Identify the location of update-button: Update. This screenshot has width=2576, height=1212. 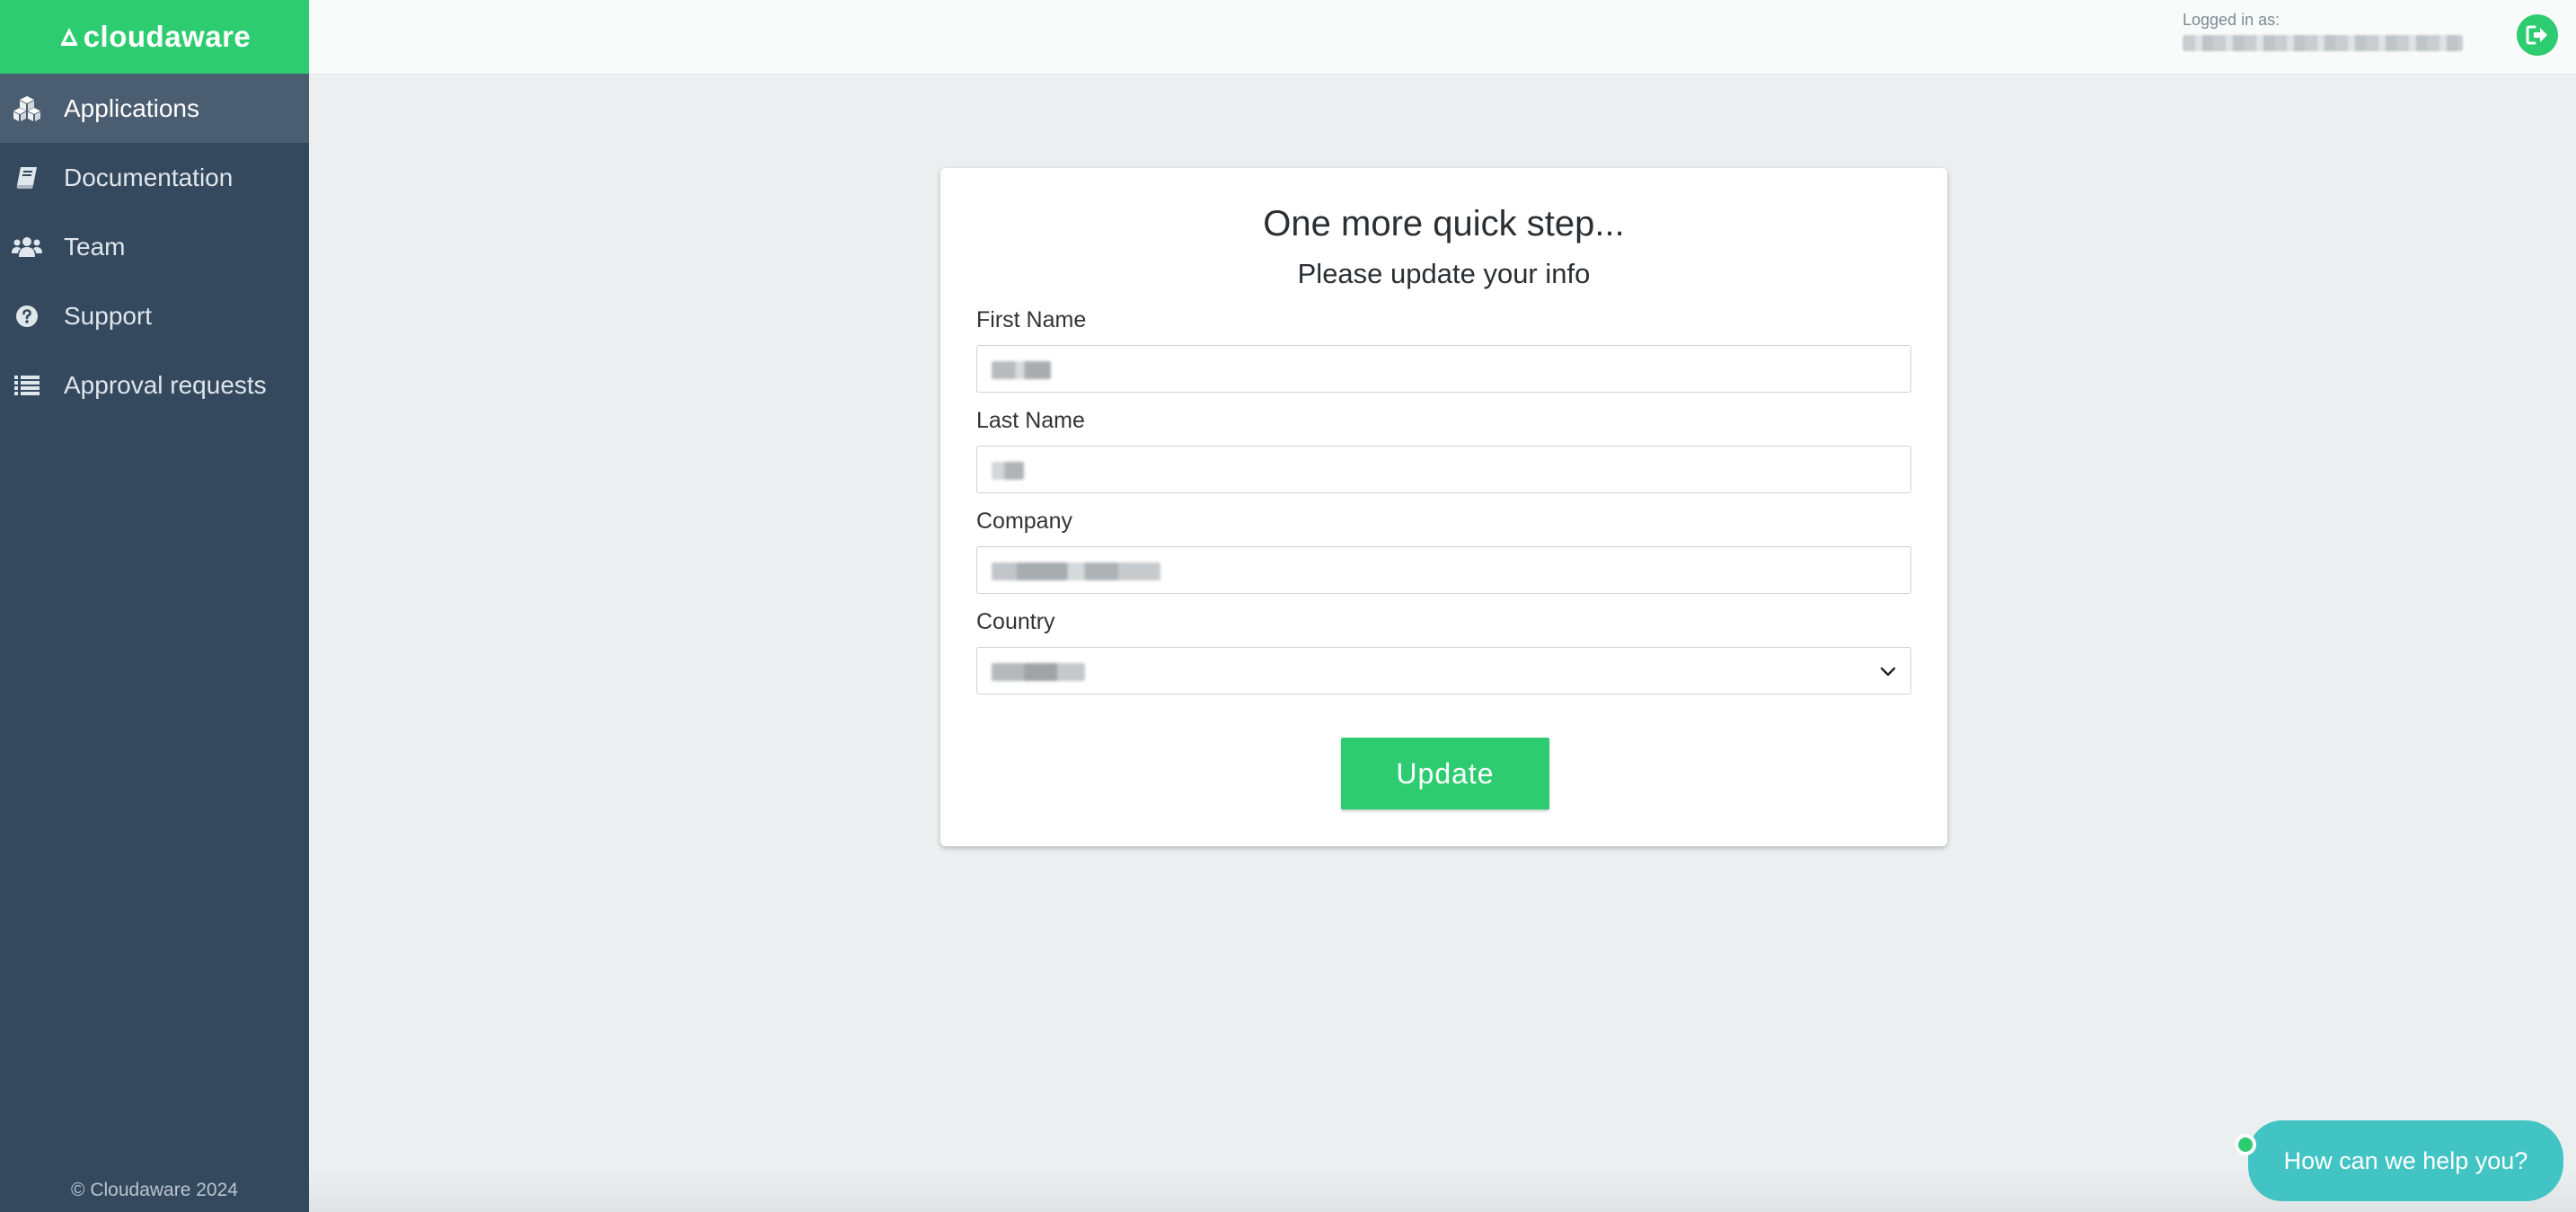
(1445, 773).